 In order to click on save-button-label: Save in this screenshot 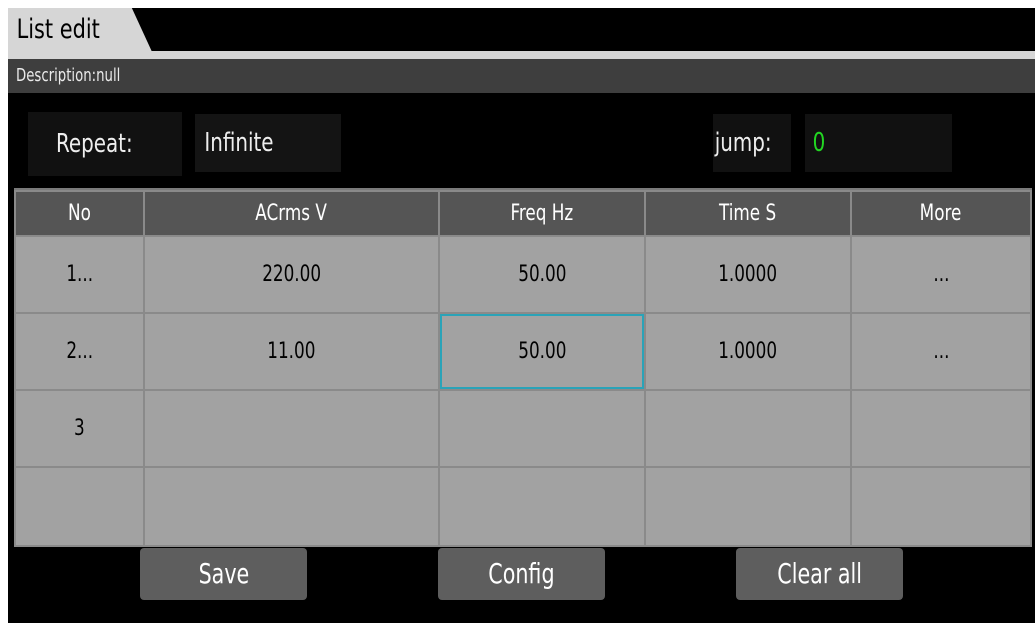, I will do `click(223, 573)`.